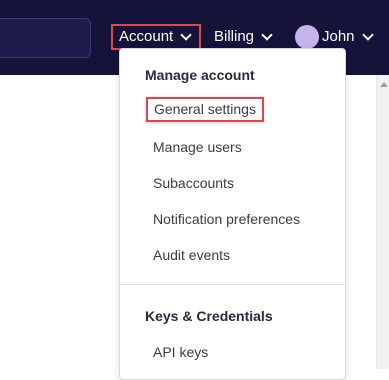 Image resolution: width=389 pixels, height=380 pixels. Describe the element at coordinates (193, 183) in the screenshot. I see `menu-item-subaccounts: Subaccounts` at that location.